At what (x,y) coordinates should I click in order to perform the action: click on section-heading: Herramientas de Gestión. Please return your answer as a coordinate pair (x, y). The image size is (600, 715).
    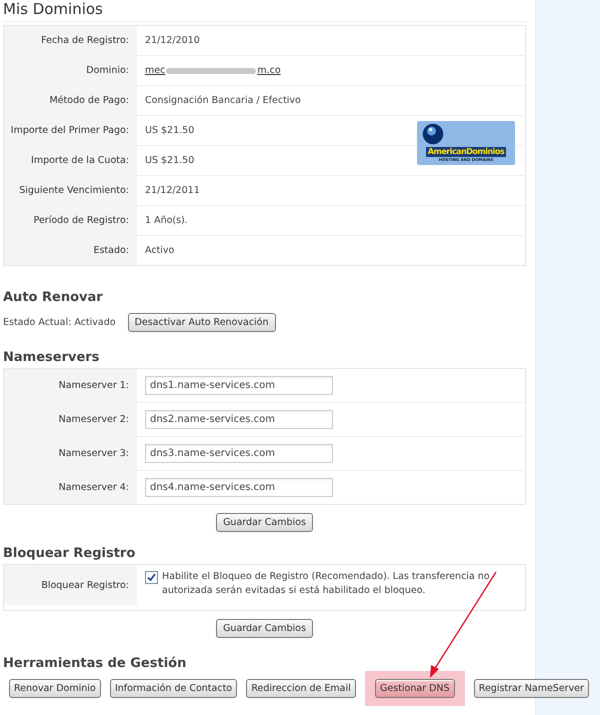
    Looking at the image, I should click on (95, 663).